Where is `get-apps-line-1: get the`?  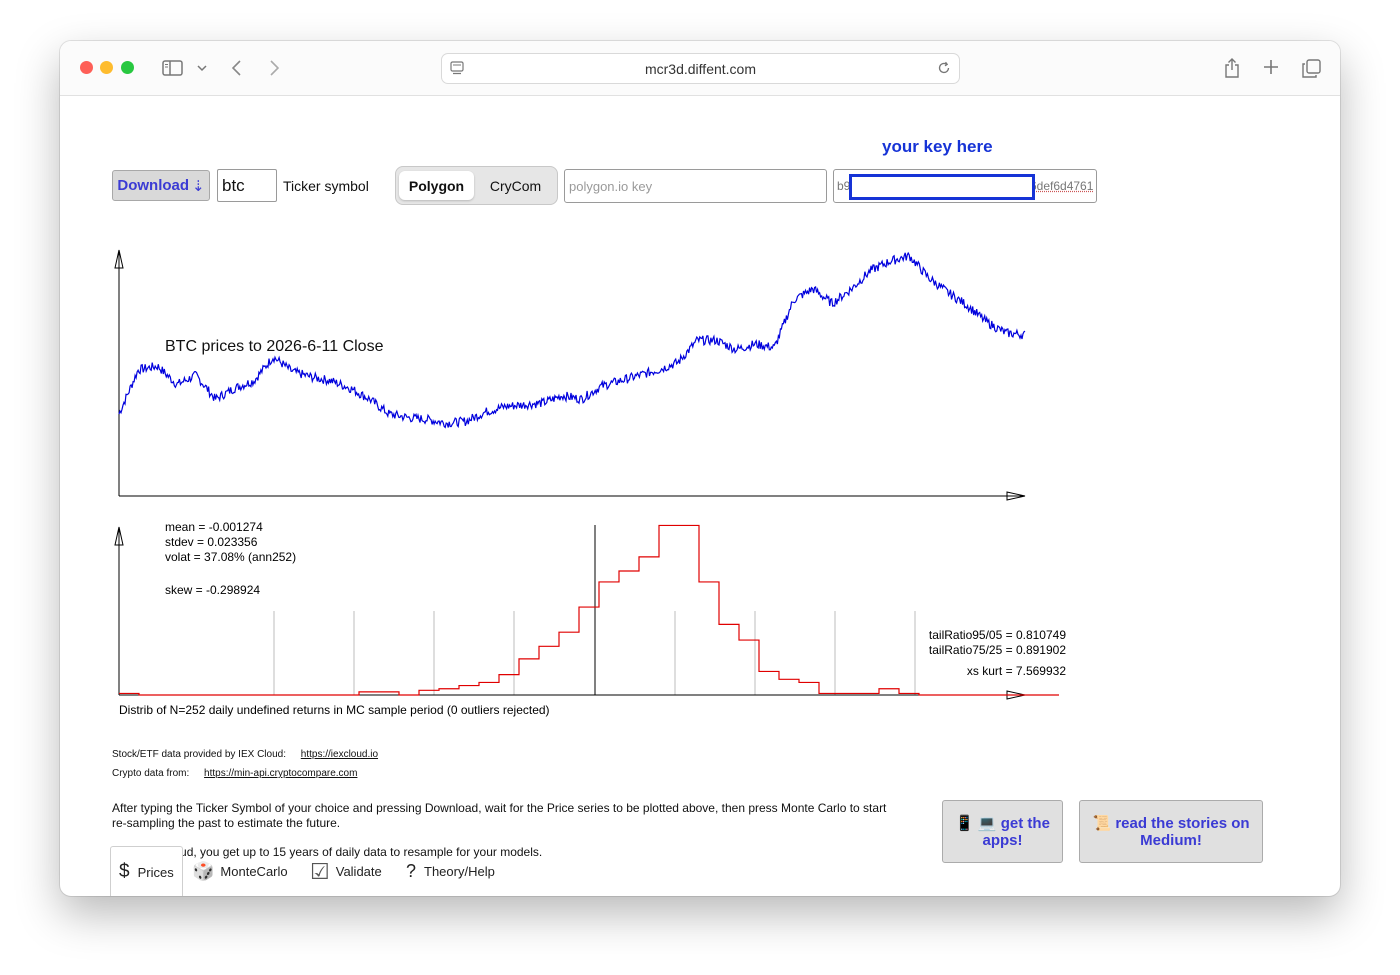 get-apps-line-1: get the is located at coordinates (1025, 823).